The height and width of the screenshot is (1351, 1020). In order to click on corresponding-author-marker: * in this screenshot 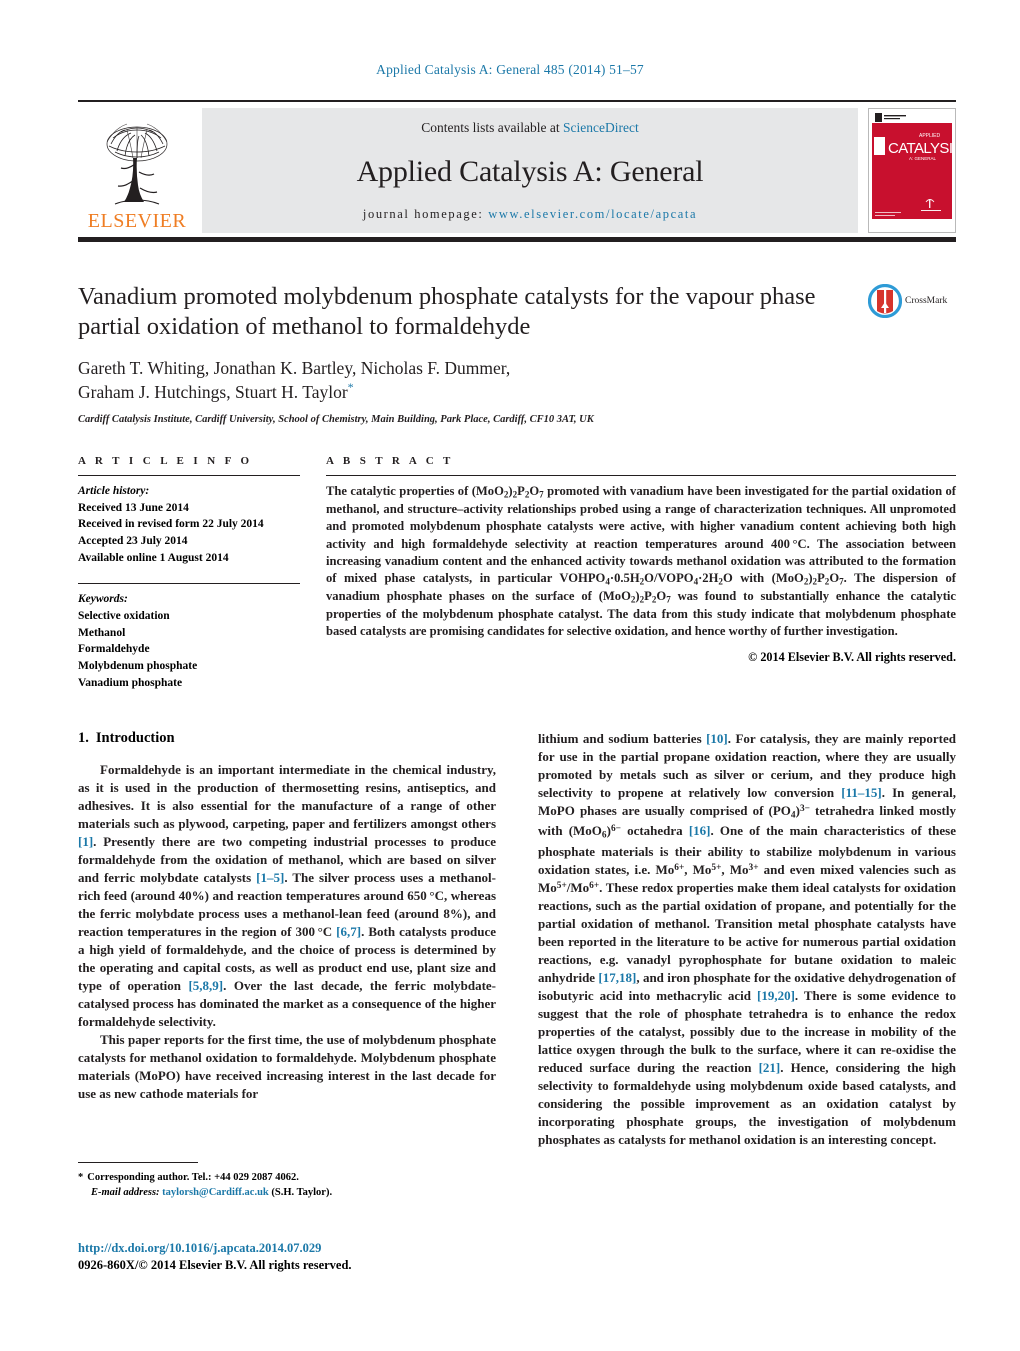, I will do `click(350, 386)`.